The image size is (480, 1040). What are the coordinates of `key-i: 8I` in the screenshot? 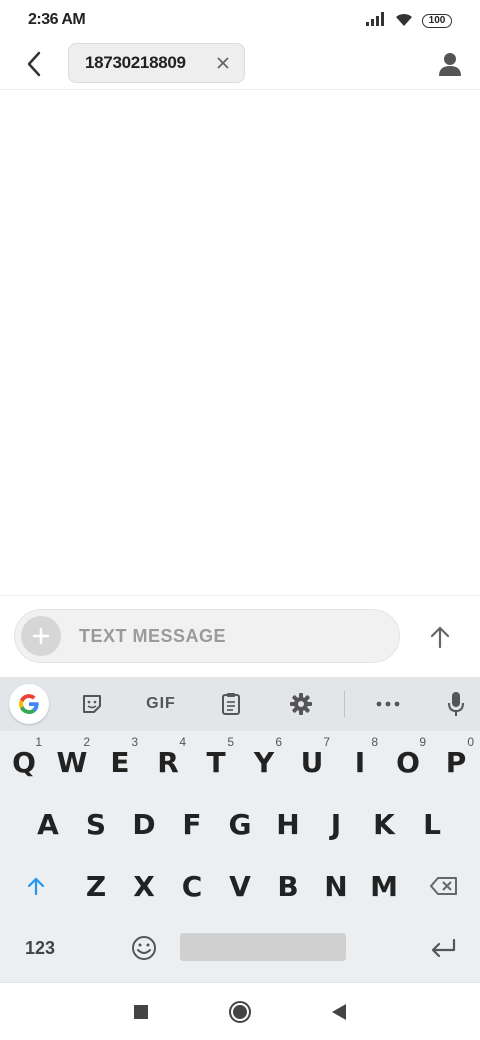 It's located at (360, 762).